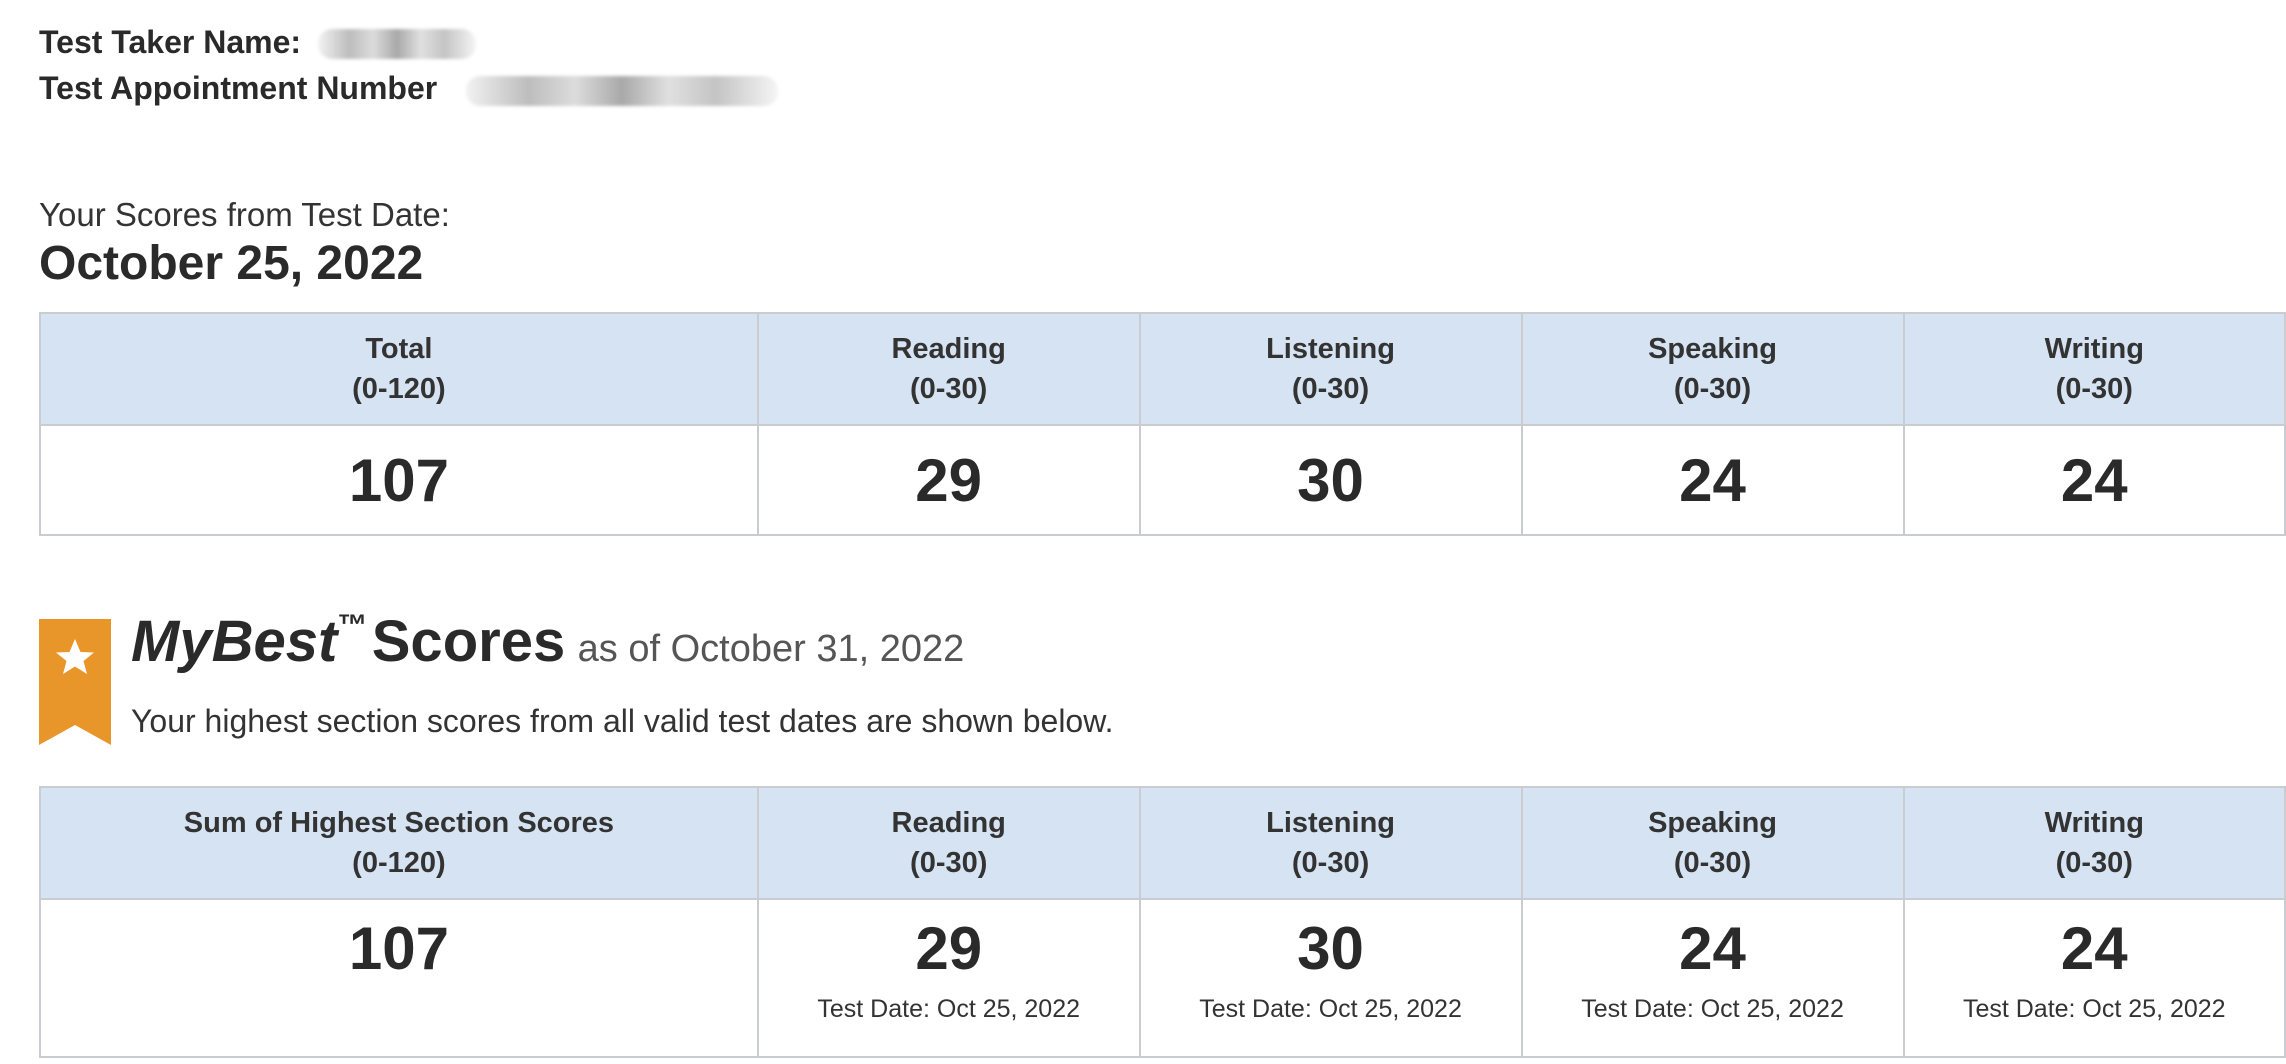 This screenshot has width=2286, height=1064. What do you see at coordinates (399, 349) in the screenshot?
I see `column-title: Total` at bounding box center [399, 349].